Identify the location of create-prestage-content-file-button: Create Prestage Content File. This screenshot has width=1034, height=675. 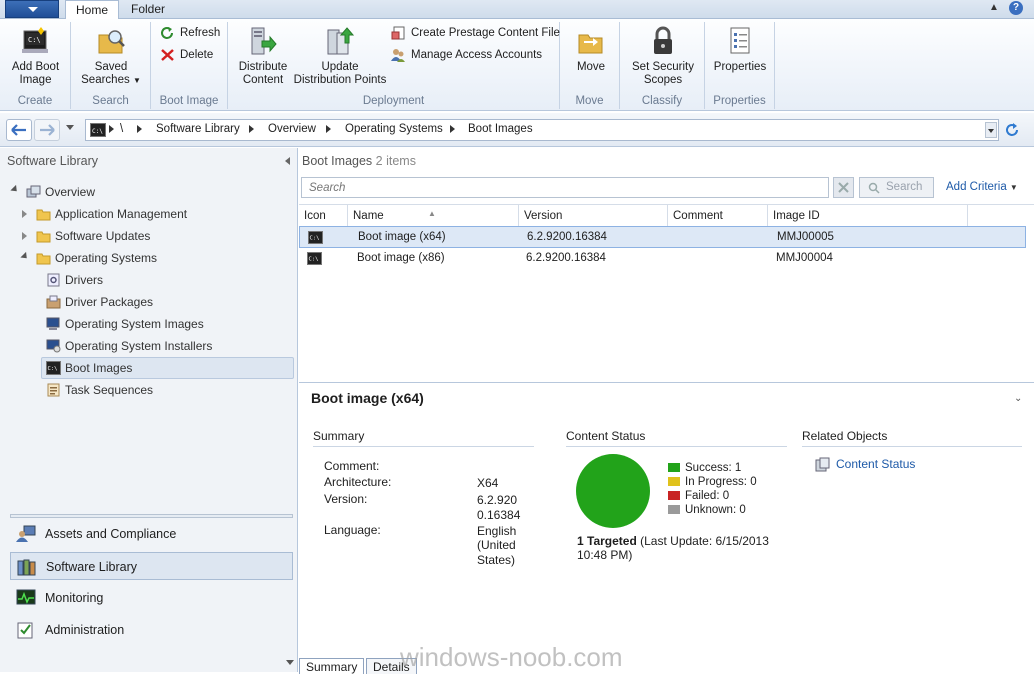
(475, 33).